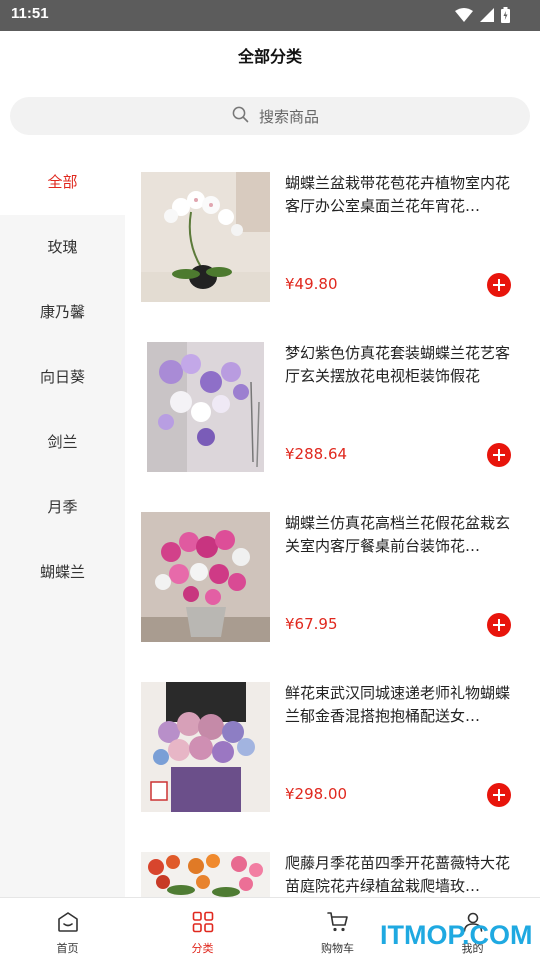 This screenshot has width=540, height=960. Describe the element at coordinates (333, 407) in the screenshot. I see `product-item: 梦幻紫色仿真花套装蝴蝶兰花艺客厅玄关摆放花电视柜装饰假花 ¥288.64` at that location.